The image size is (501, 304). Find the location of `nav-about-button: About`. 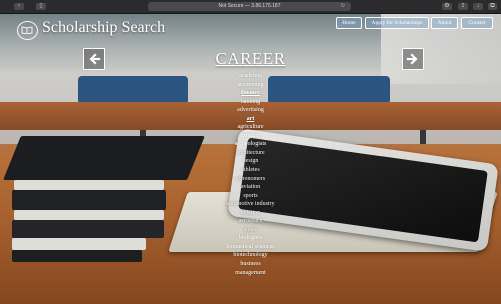

nav-about-button: About is located at coordinates (444, 23).